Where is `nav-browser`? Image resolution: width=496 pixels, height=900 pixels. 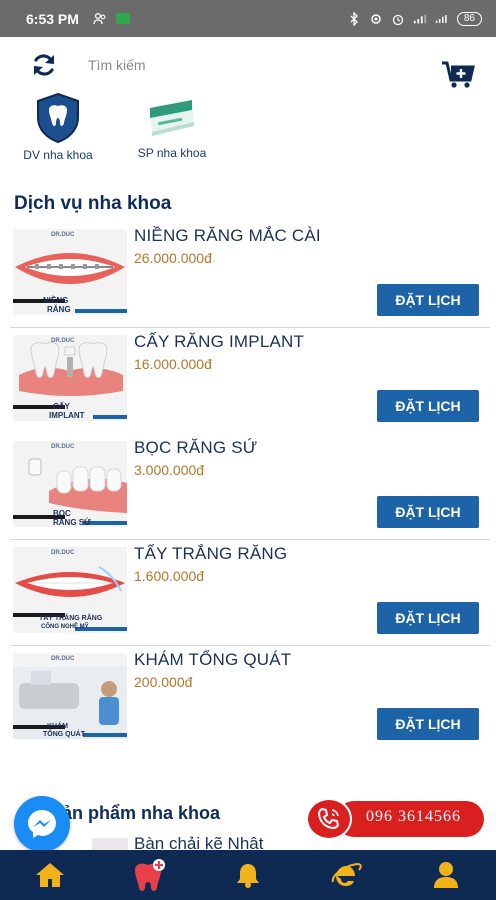
nav-browser is located at coordinates (347, 875).